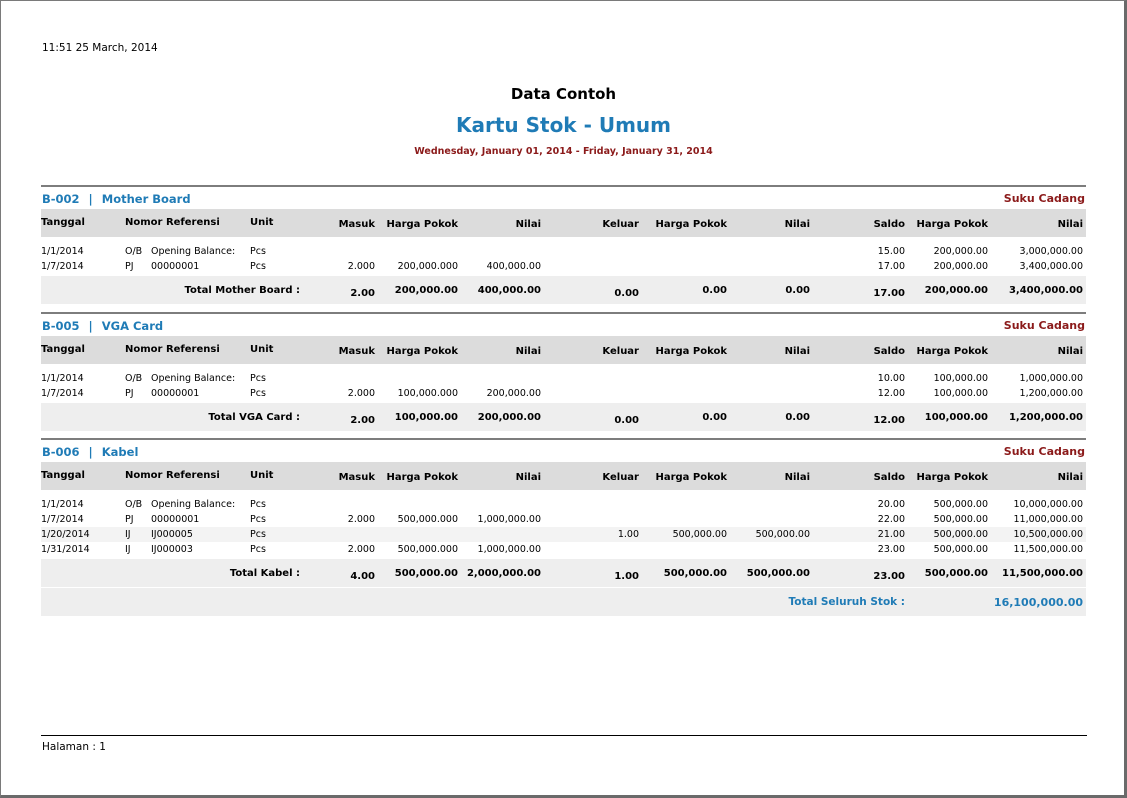 This screenshot has height=798, width=1127. What do you see at coordinates (427, 549) in the screenshot?
I see `row-in-price: 500,000.000` at bounding box center [427, 549].